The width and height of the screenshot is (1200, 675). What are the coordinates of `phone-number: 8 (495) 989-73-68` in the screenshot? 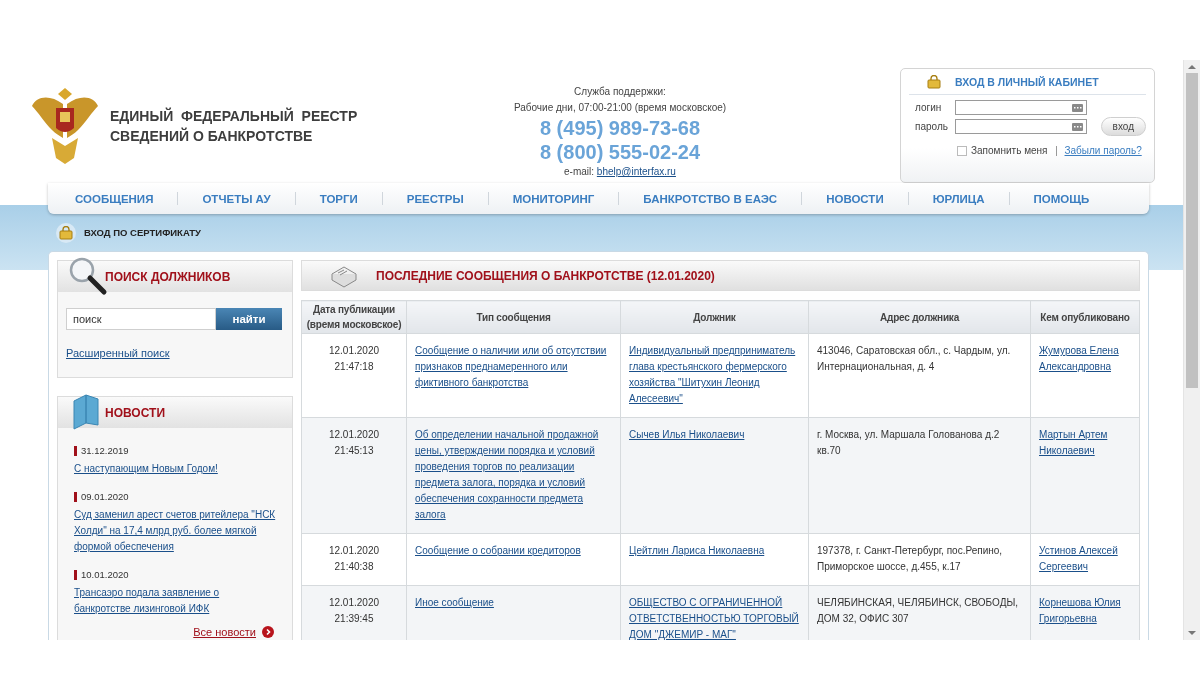 It's located at (620, 128).